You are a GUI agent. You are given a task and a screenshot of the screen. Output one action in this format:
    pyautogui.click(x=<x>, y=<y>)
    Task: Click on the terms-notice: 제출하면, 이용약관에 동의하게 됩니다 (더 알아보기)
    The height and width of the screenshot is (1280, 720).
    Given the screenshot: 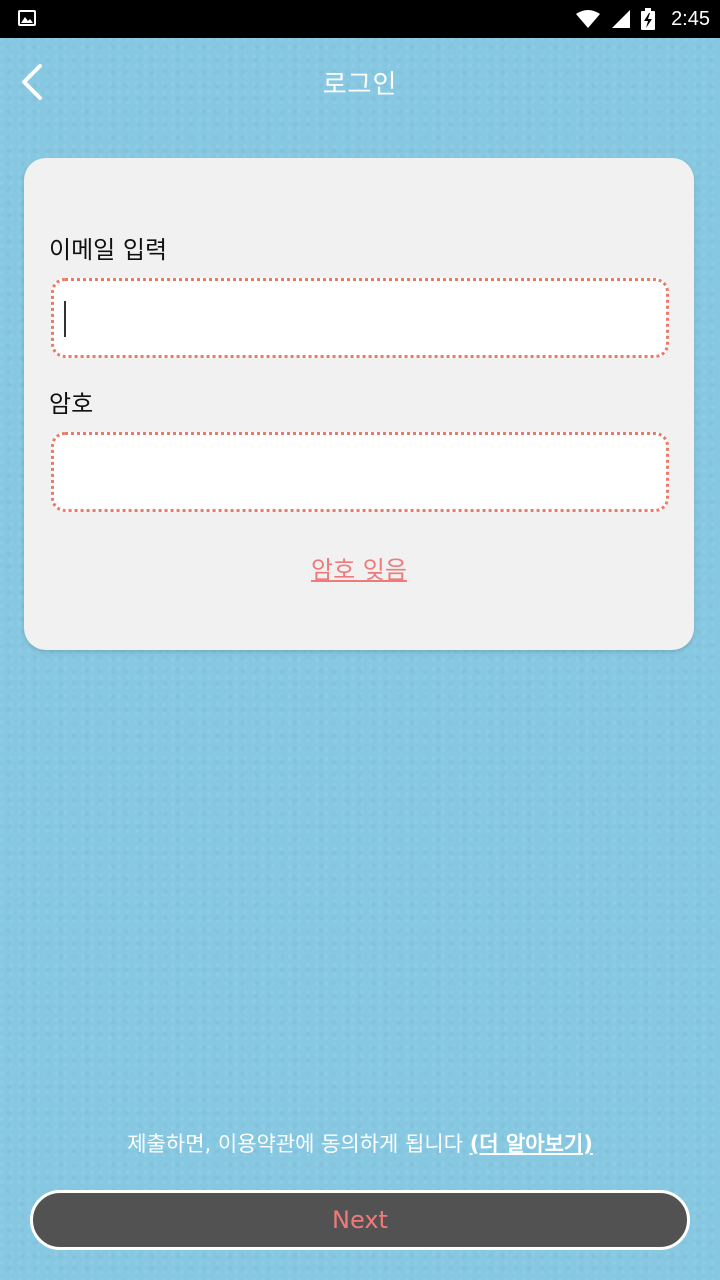 What is the action you would take?
    pyautogui.click(x=360, y=1143)
    